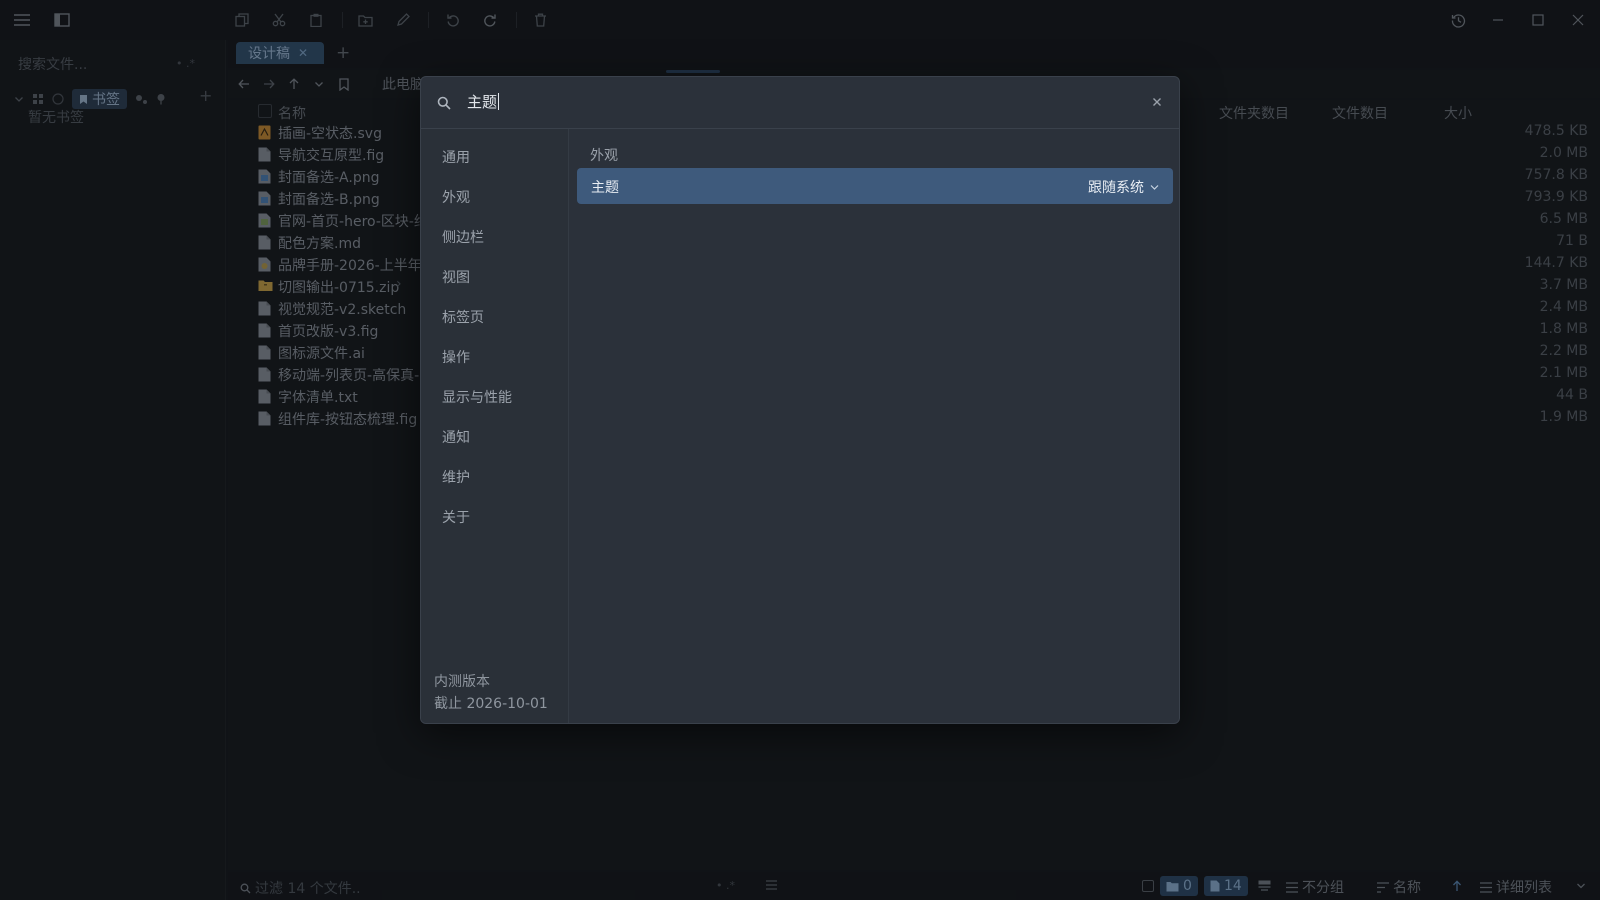  What do you see at coordinates (456, 477) in the screenshot?
I see `settings-nav-item: 维护` at bounding box center [456, 477].